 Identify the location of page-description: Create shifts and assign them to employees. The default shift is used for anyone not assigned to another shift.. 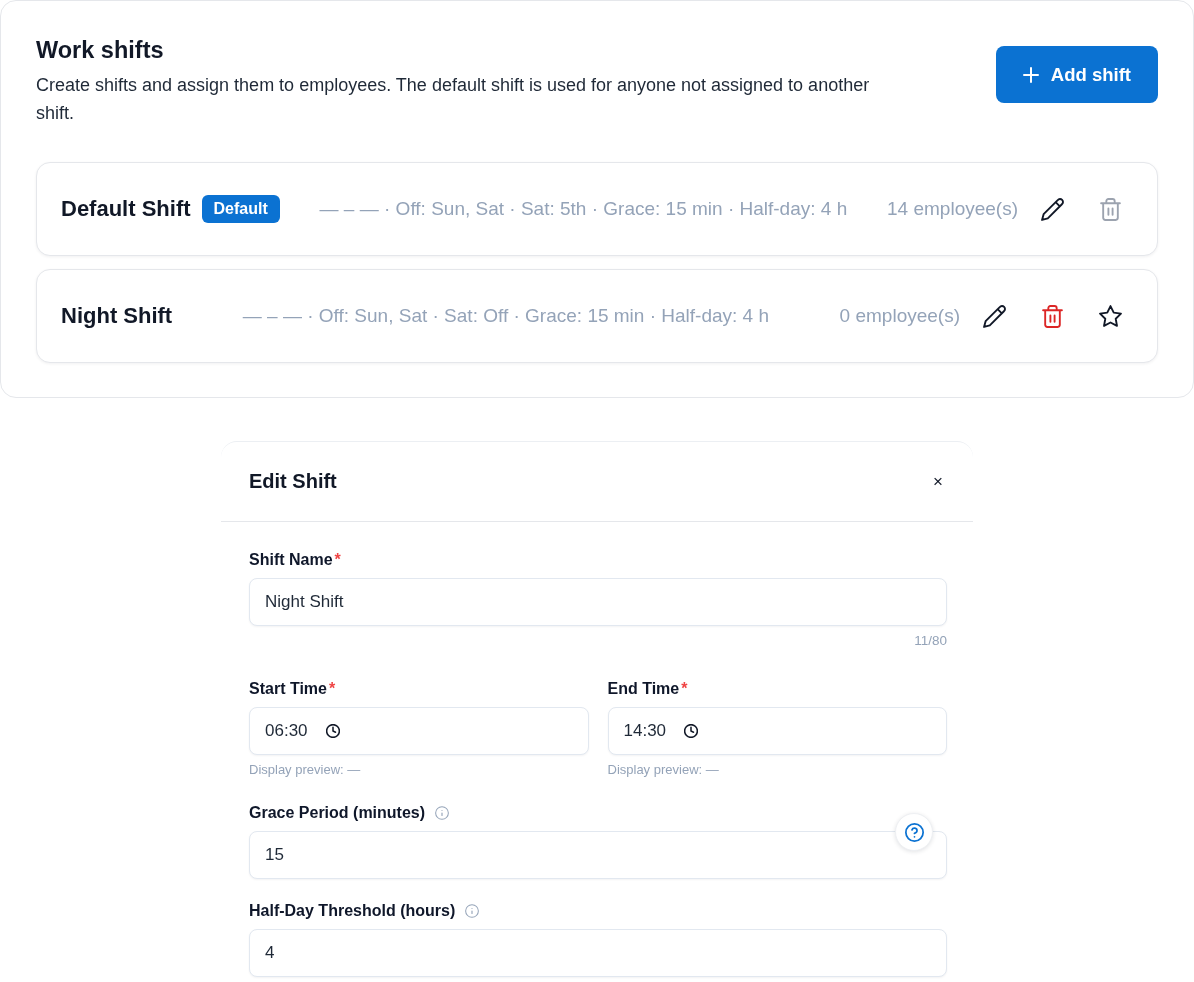
(453, 99).